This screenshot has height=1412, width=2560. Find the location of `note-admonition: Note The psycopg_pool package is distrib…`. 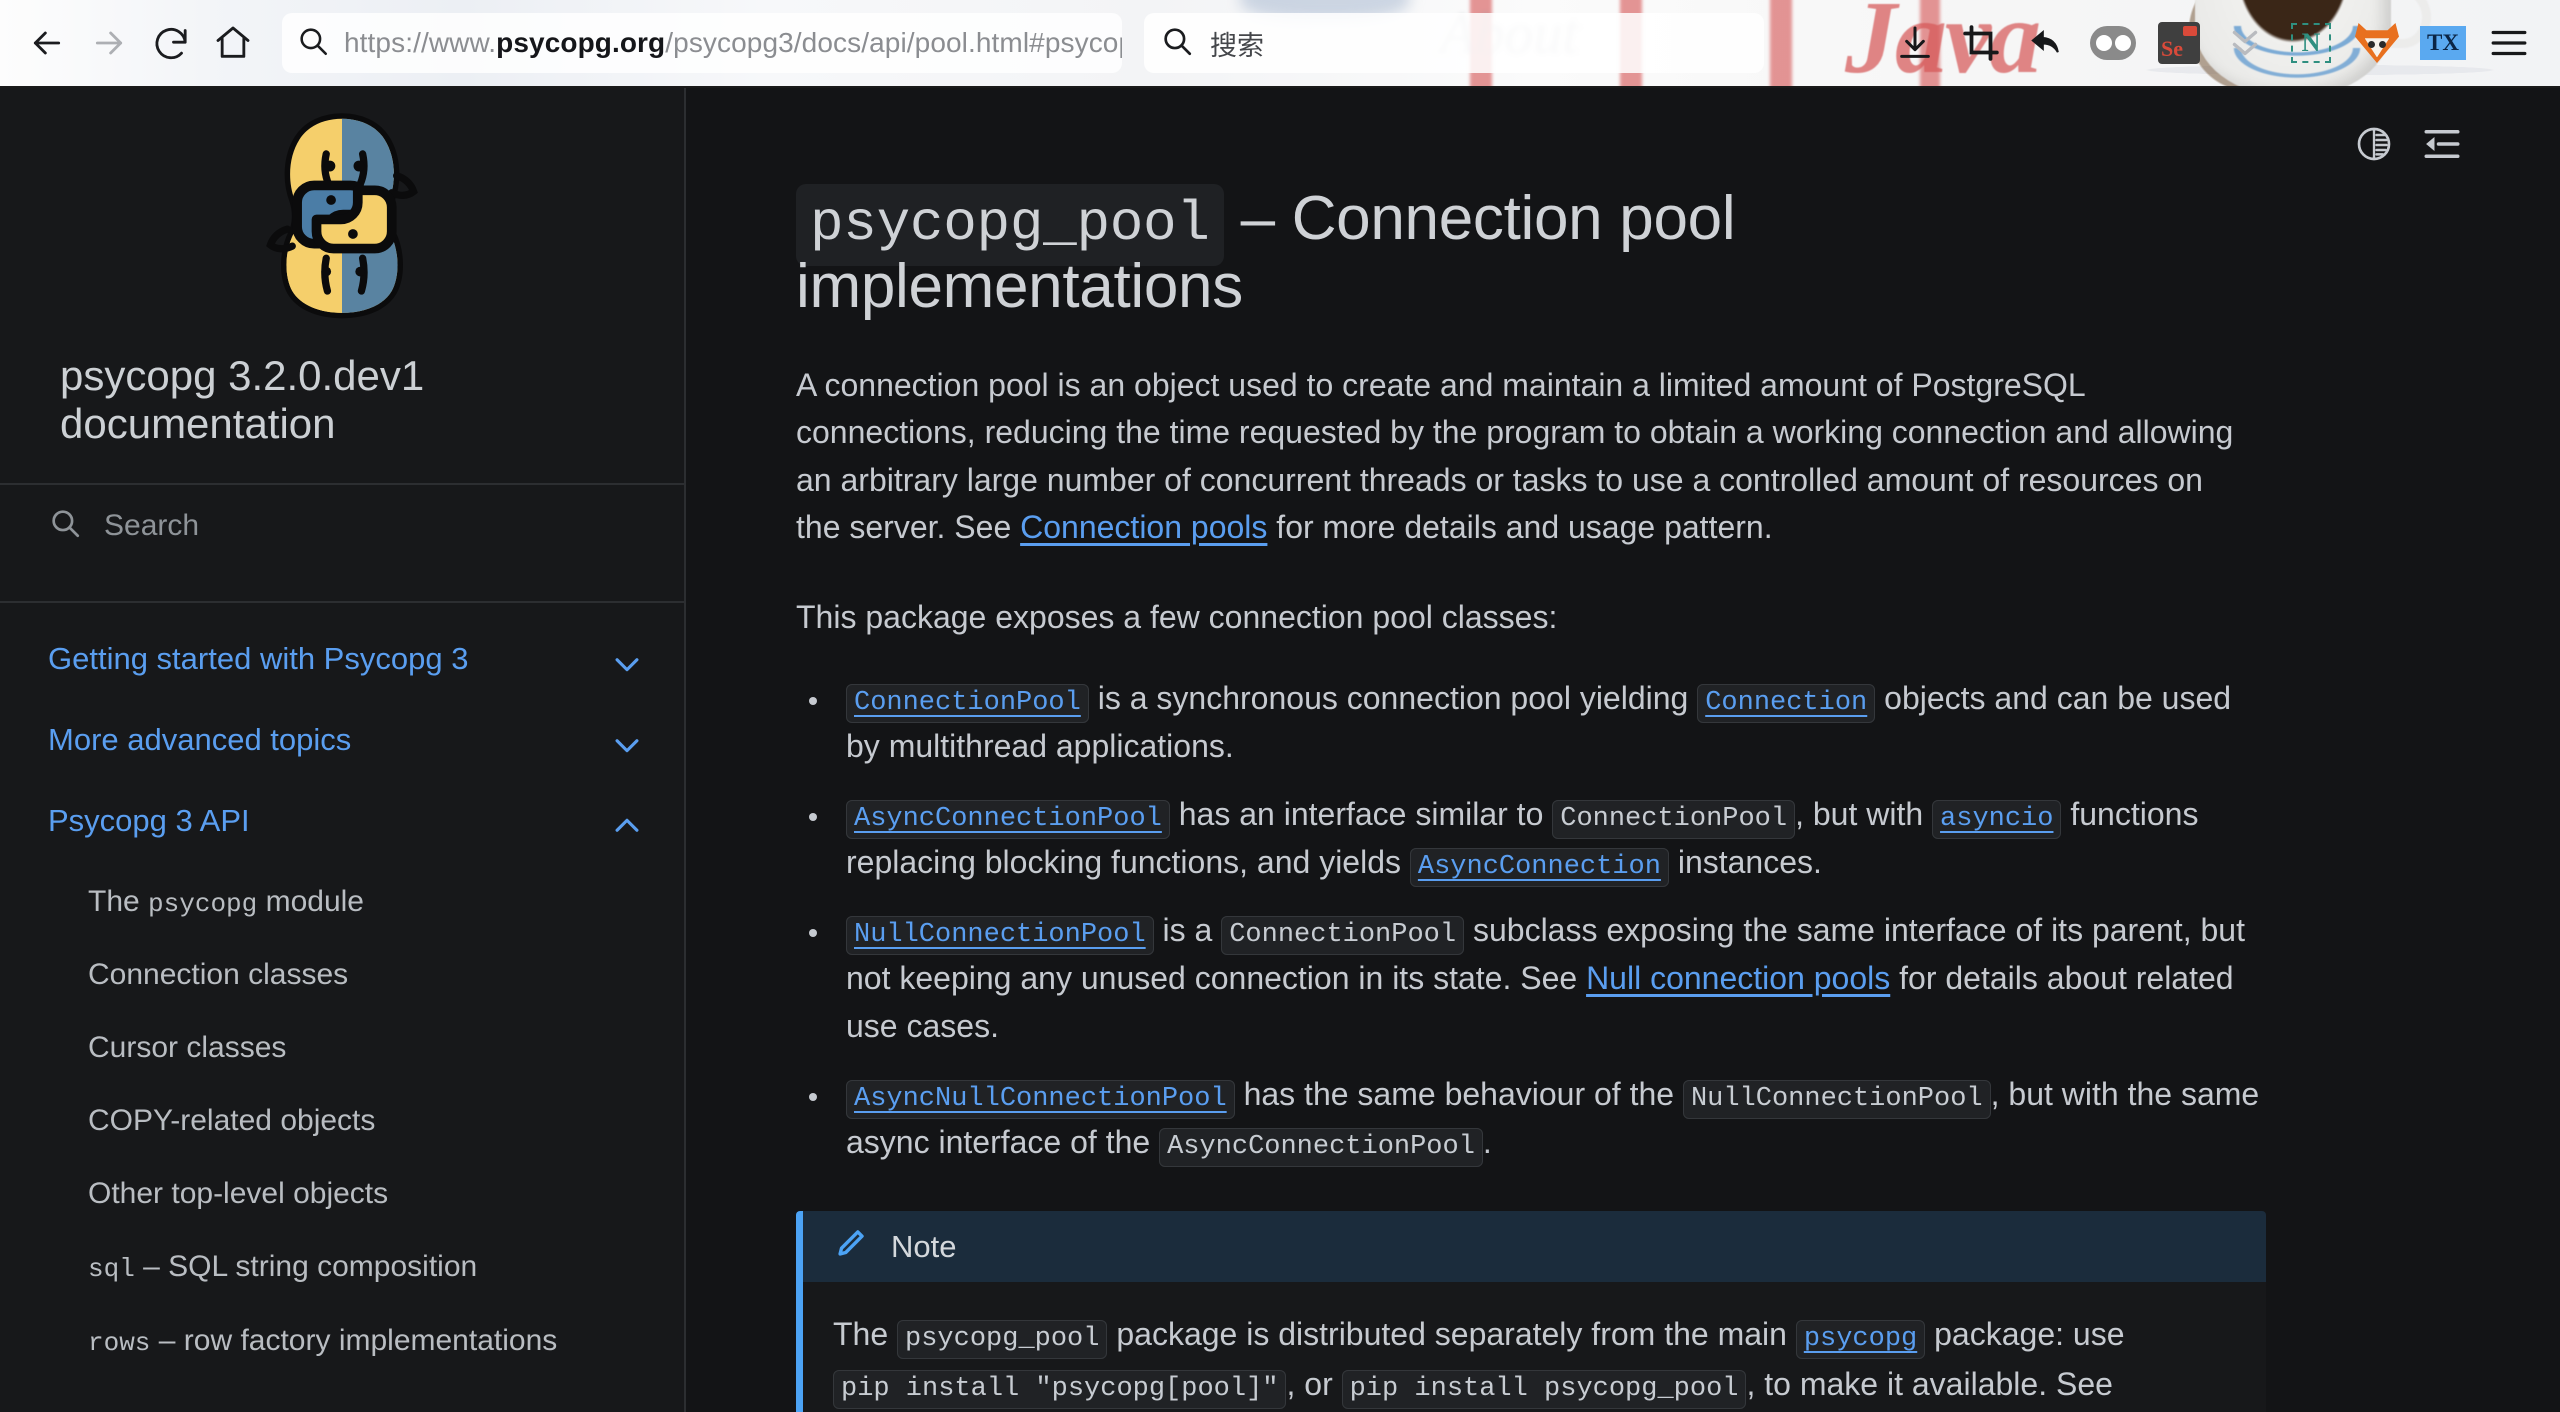

note-admonition: Note The psycopg_pool package is distrib… is located at coordinates (1531, 1311).